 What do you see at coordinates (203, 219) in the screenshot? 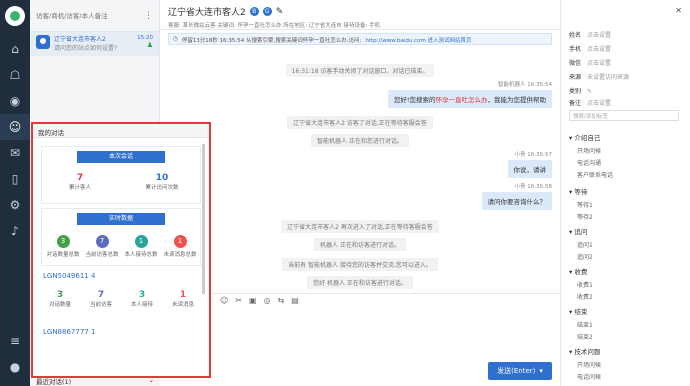
I see `popup-scrollbar` at bounding box center [203, 219].